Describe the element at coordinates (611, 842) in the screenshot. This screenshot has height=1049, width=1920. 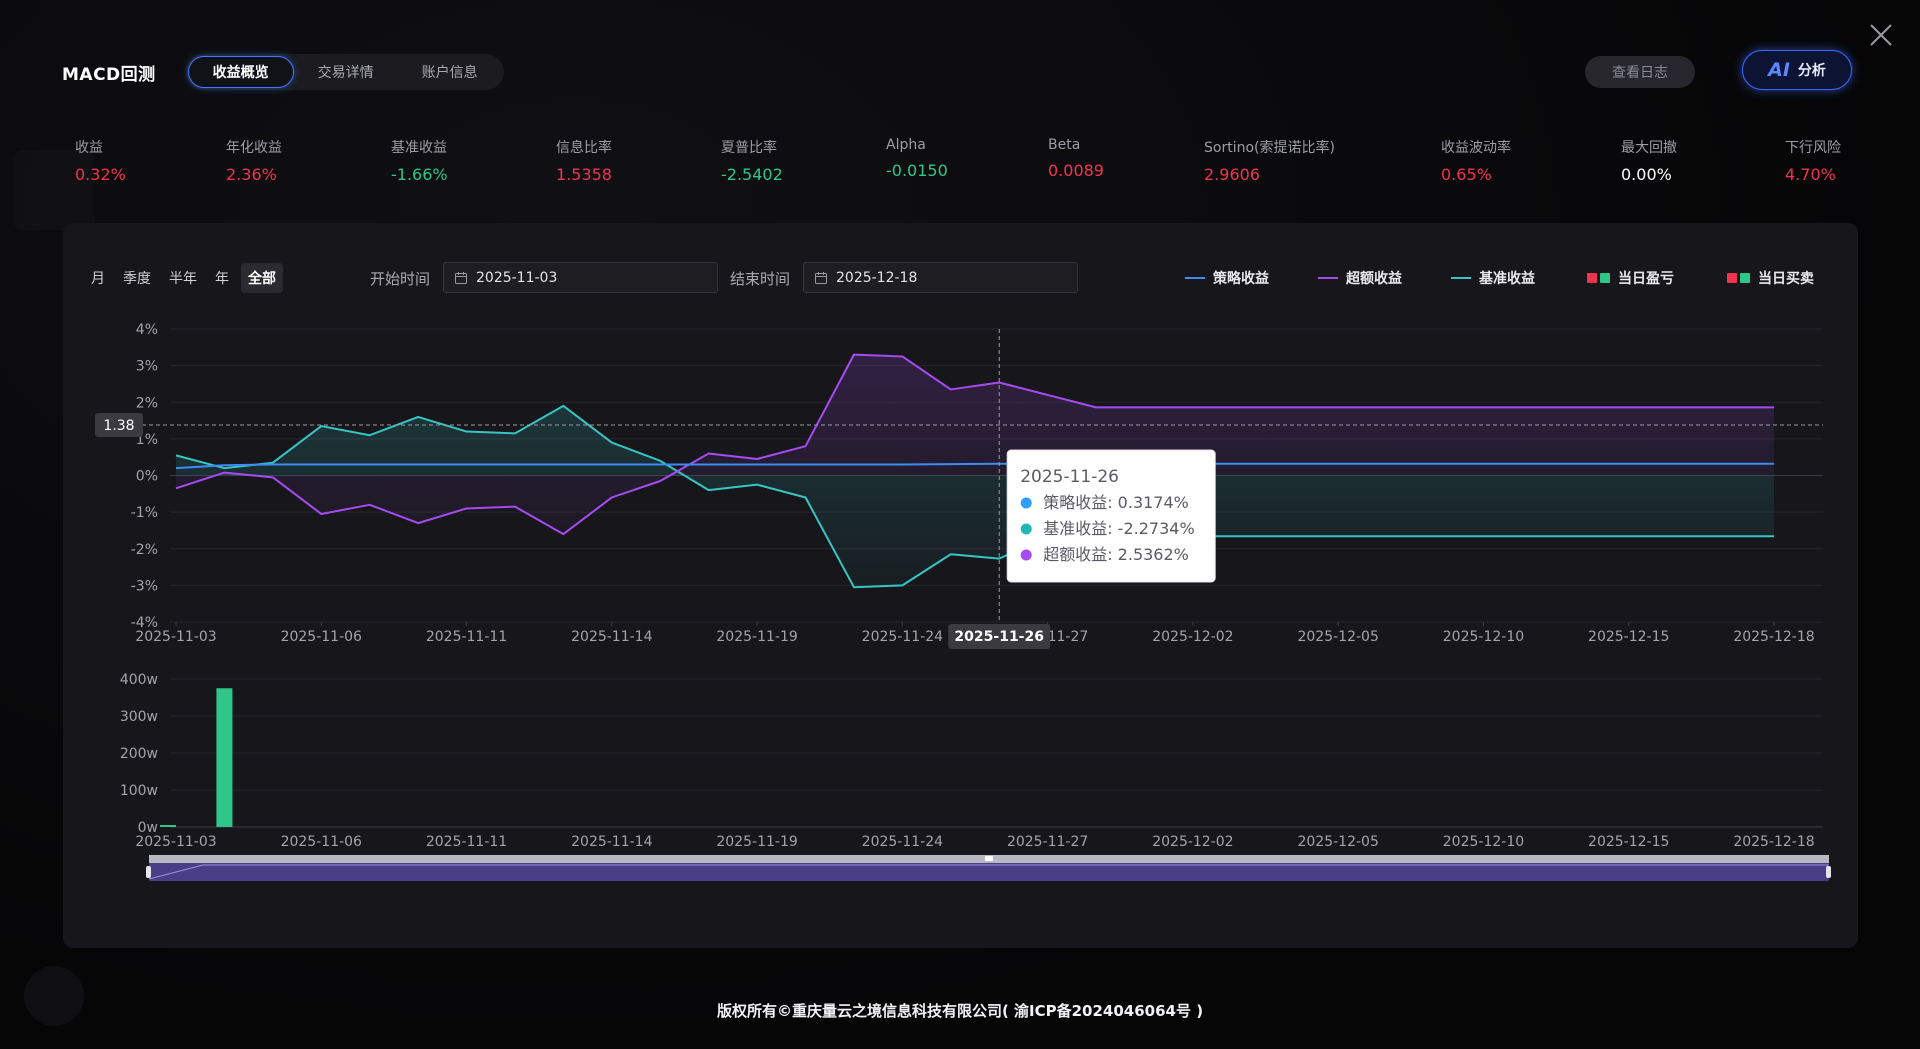
I see `bar-x-tick-label: 2025-11-14` at that location.